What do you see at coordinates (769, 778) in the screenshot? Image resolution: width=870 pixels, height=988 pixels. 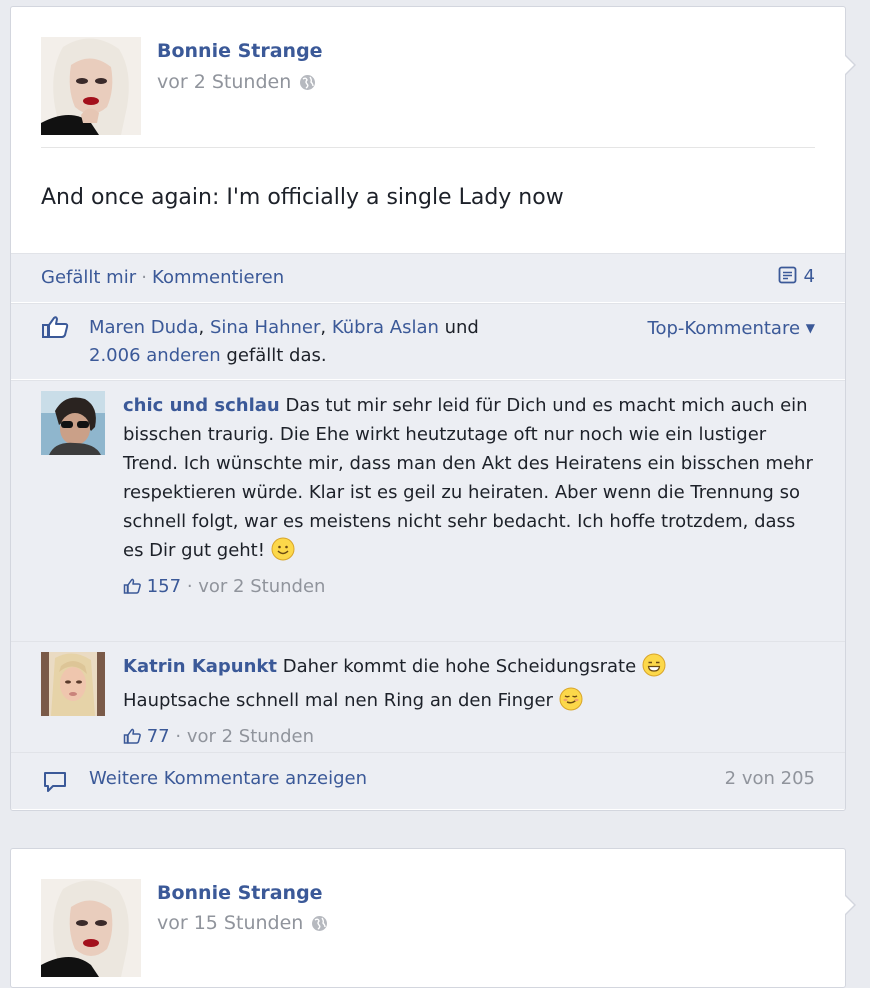 I see `comments-pagination-count: 2 von 205` at bounding box center [769, 778].